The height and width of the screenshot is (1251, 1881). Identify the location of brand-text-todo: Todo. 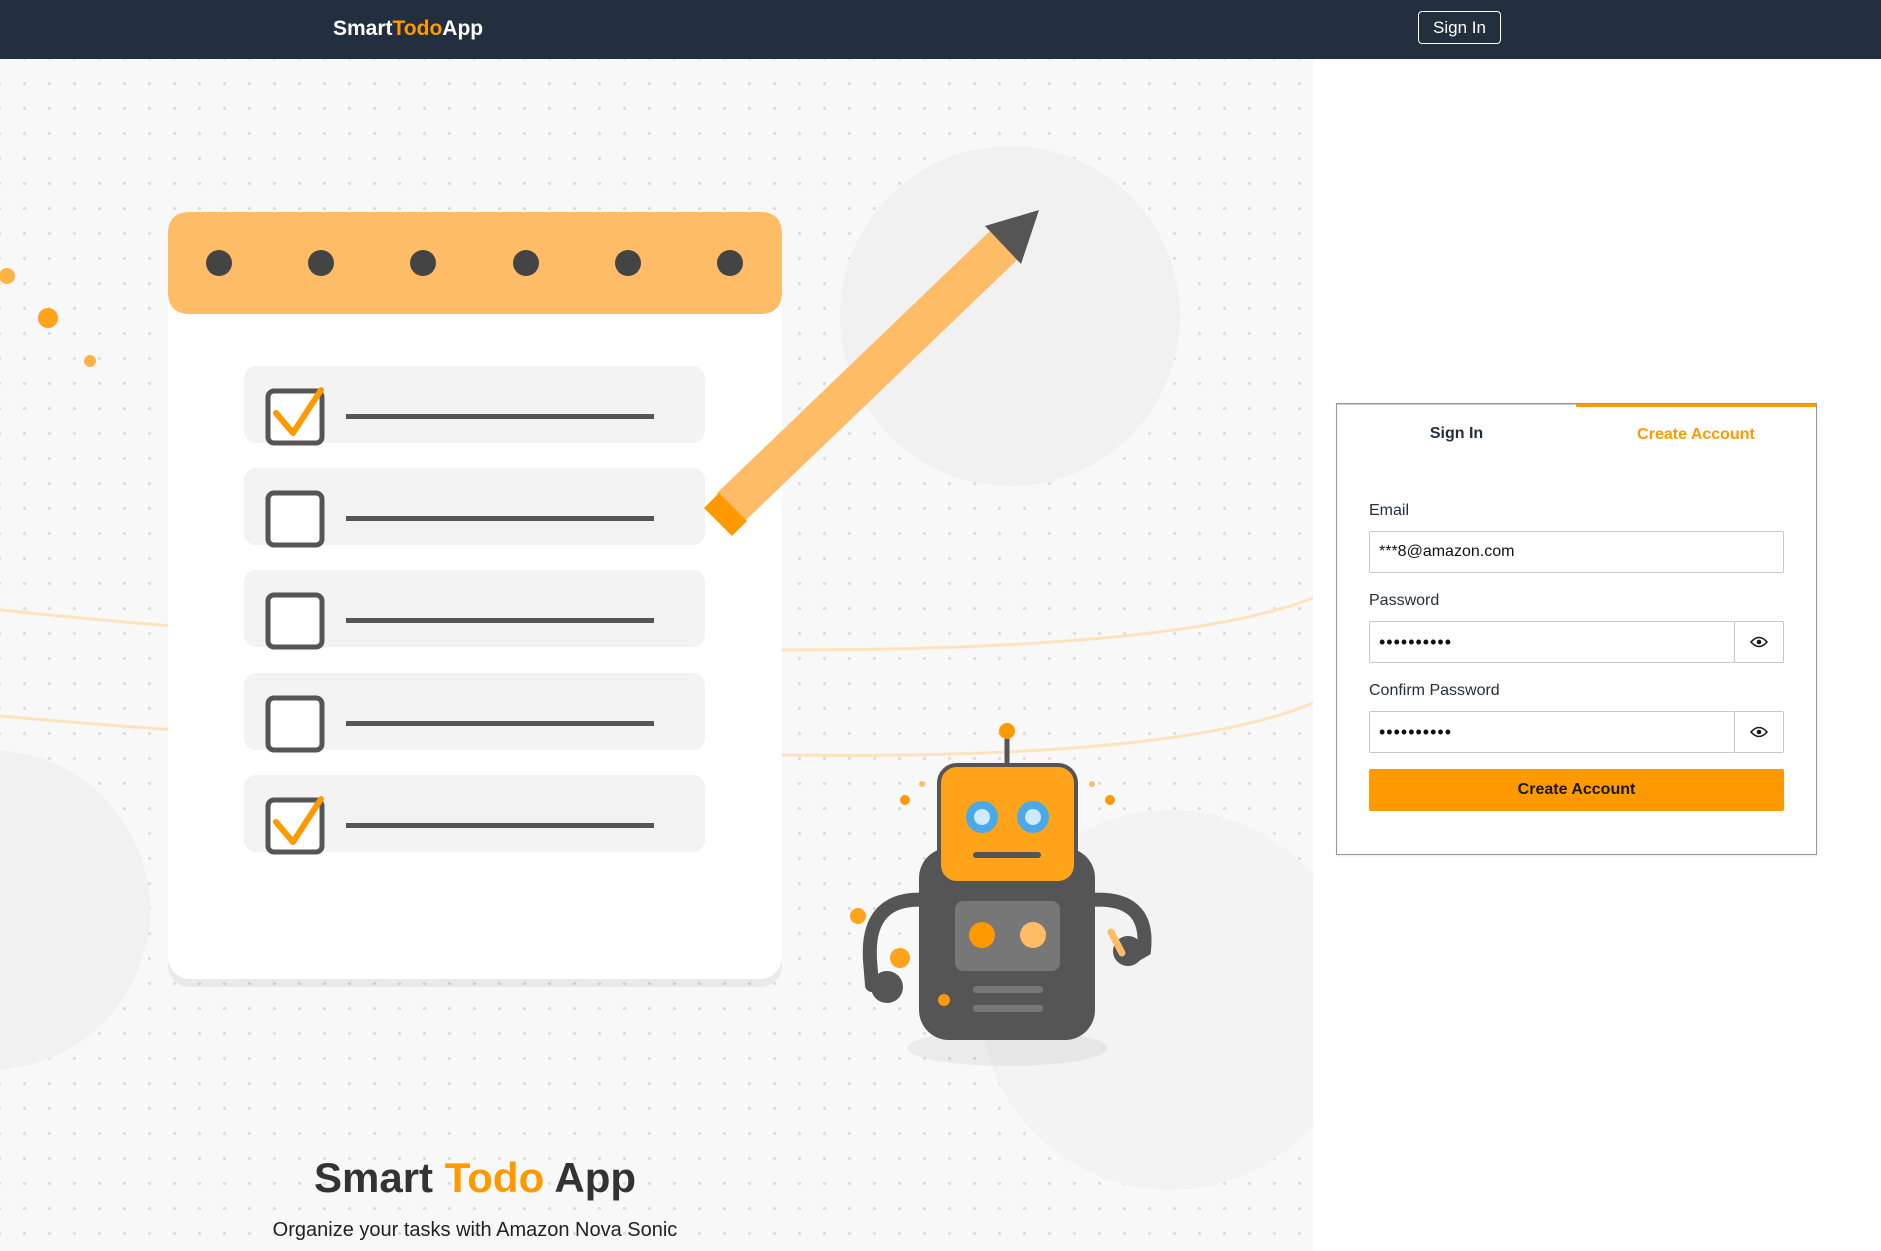
(417, 28).